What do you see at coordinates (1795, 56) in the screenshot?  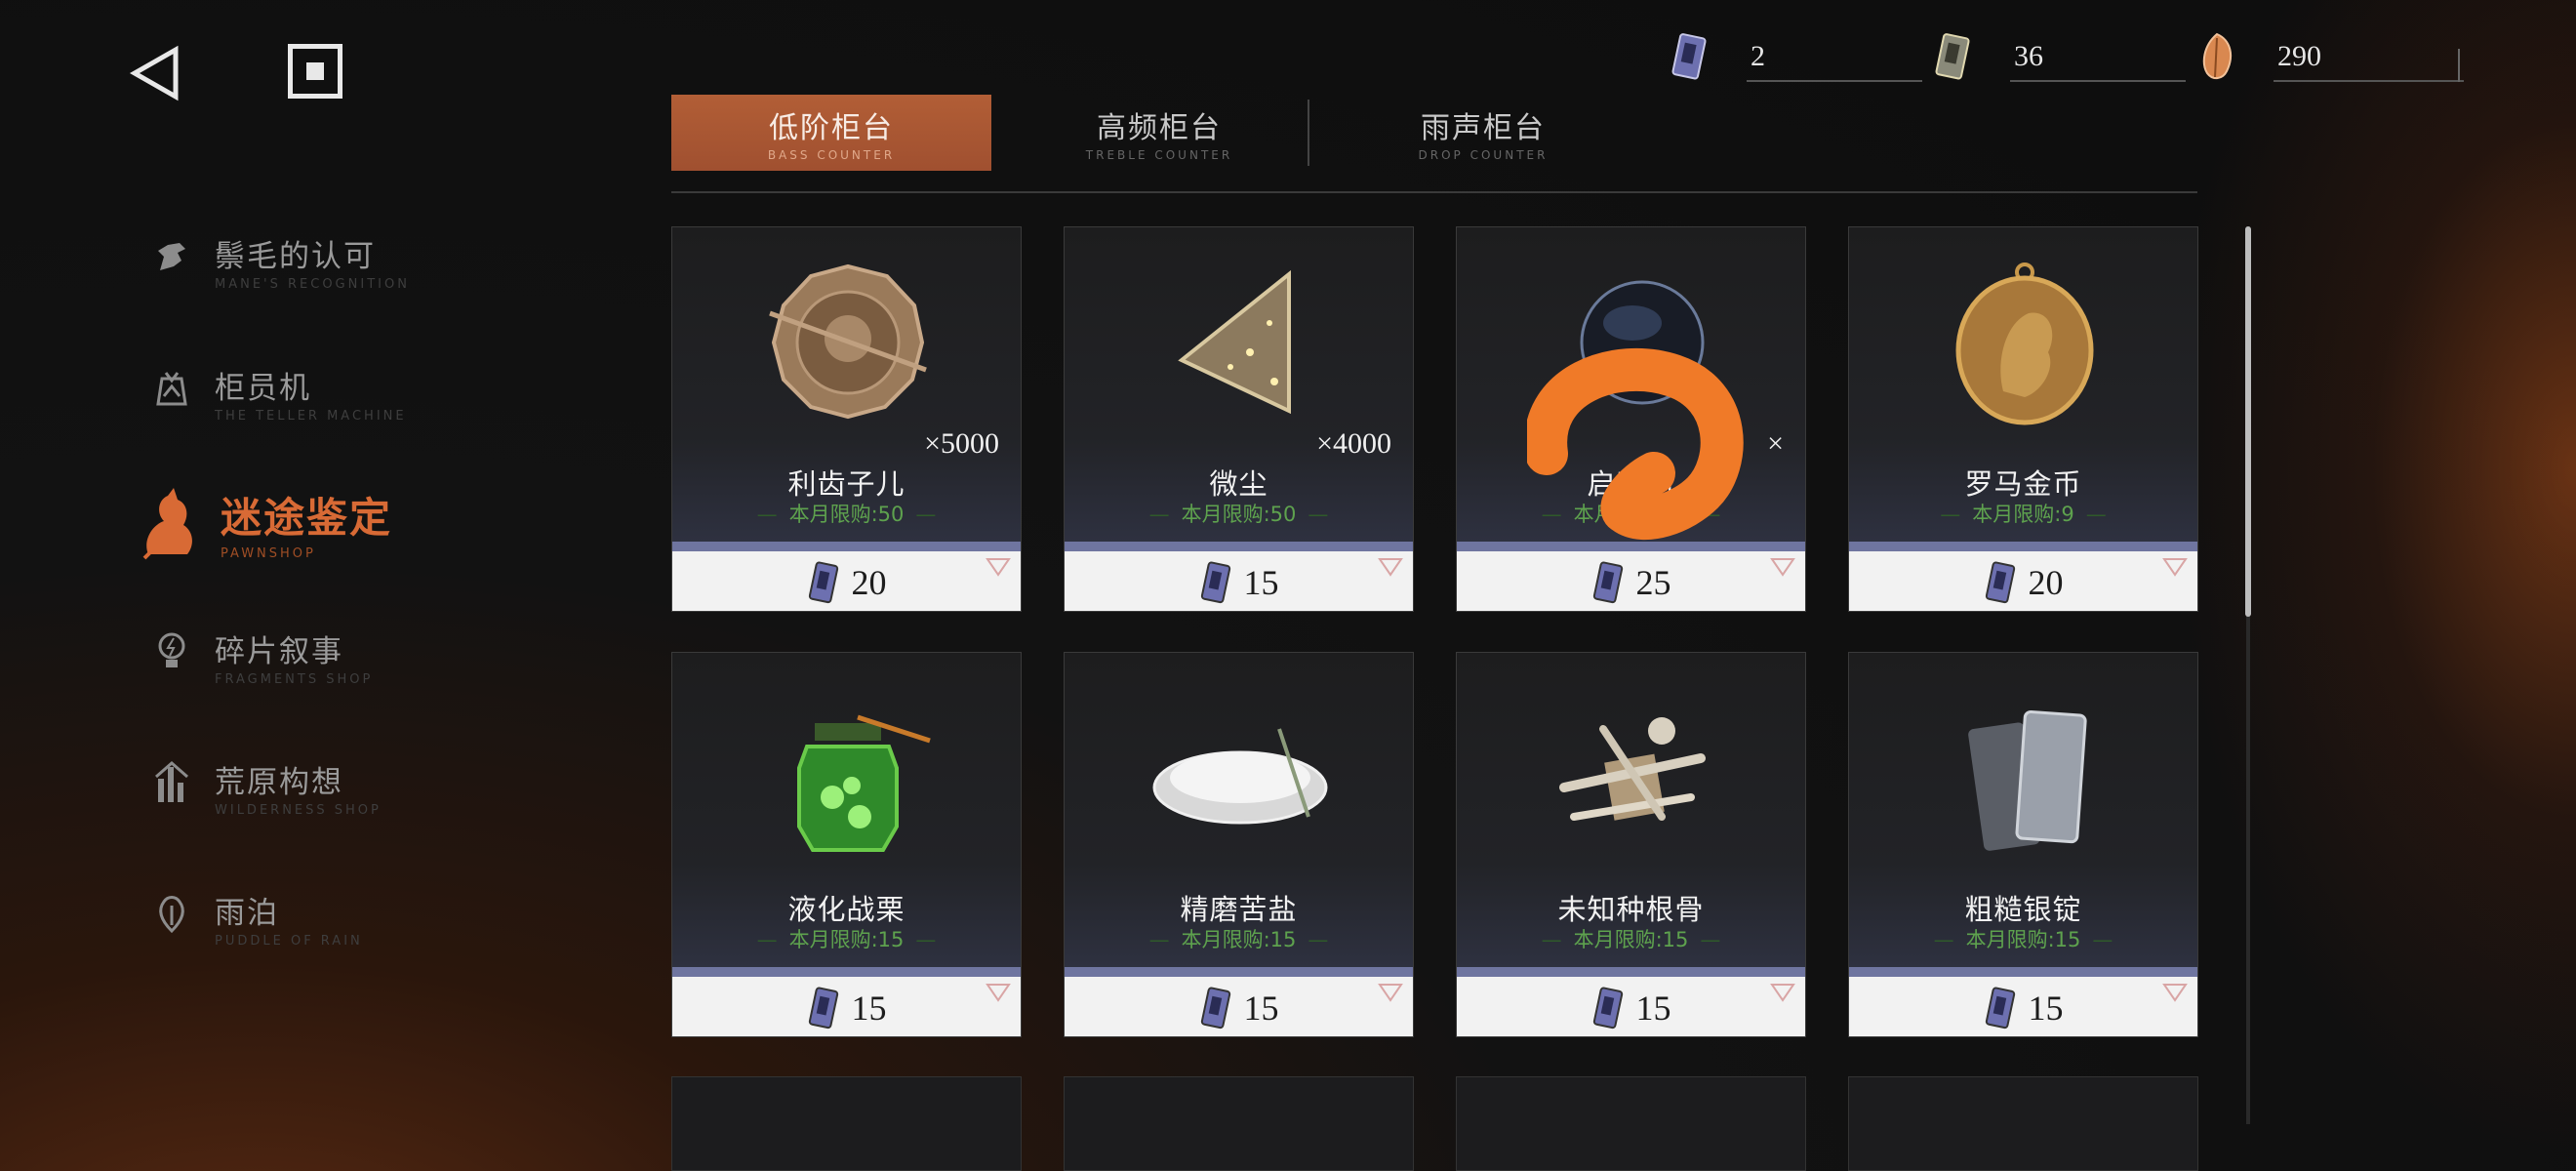 I see `currency-slot-1: 2` at bounding box center [1795, 56].